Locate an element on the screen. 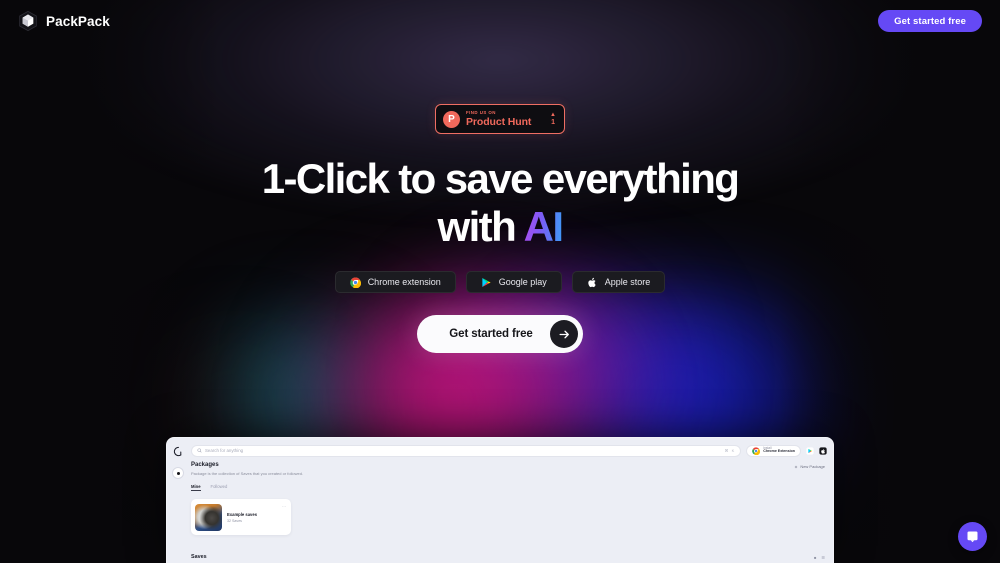  product-hunt-text: FIND US ON Product Hunt is located at coordinates (505, 118).